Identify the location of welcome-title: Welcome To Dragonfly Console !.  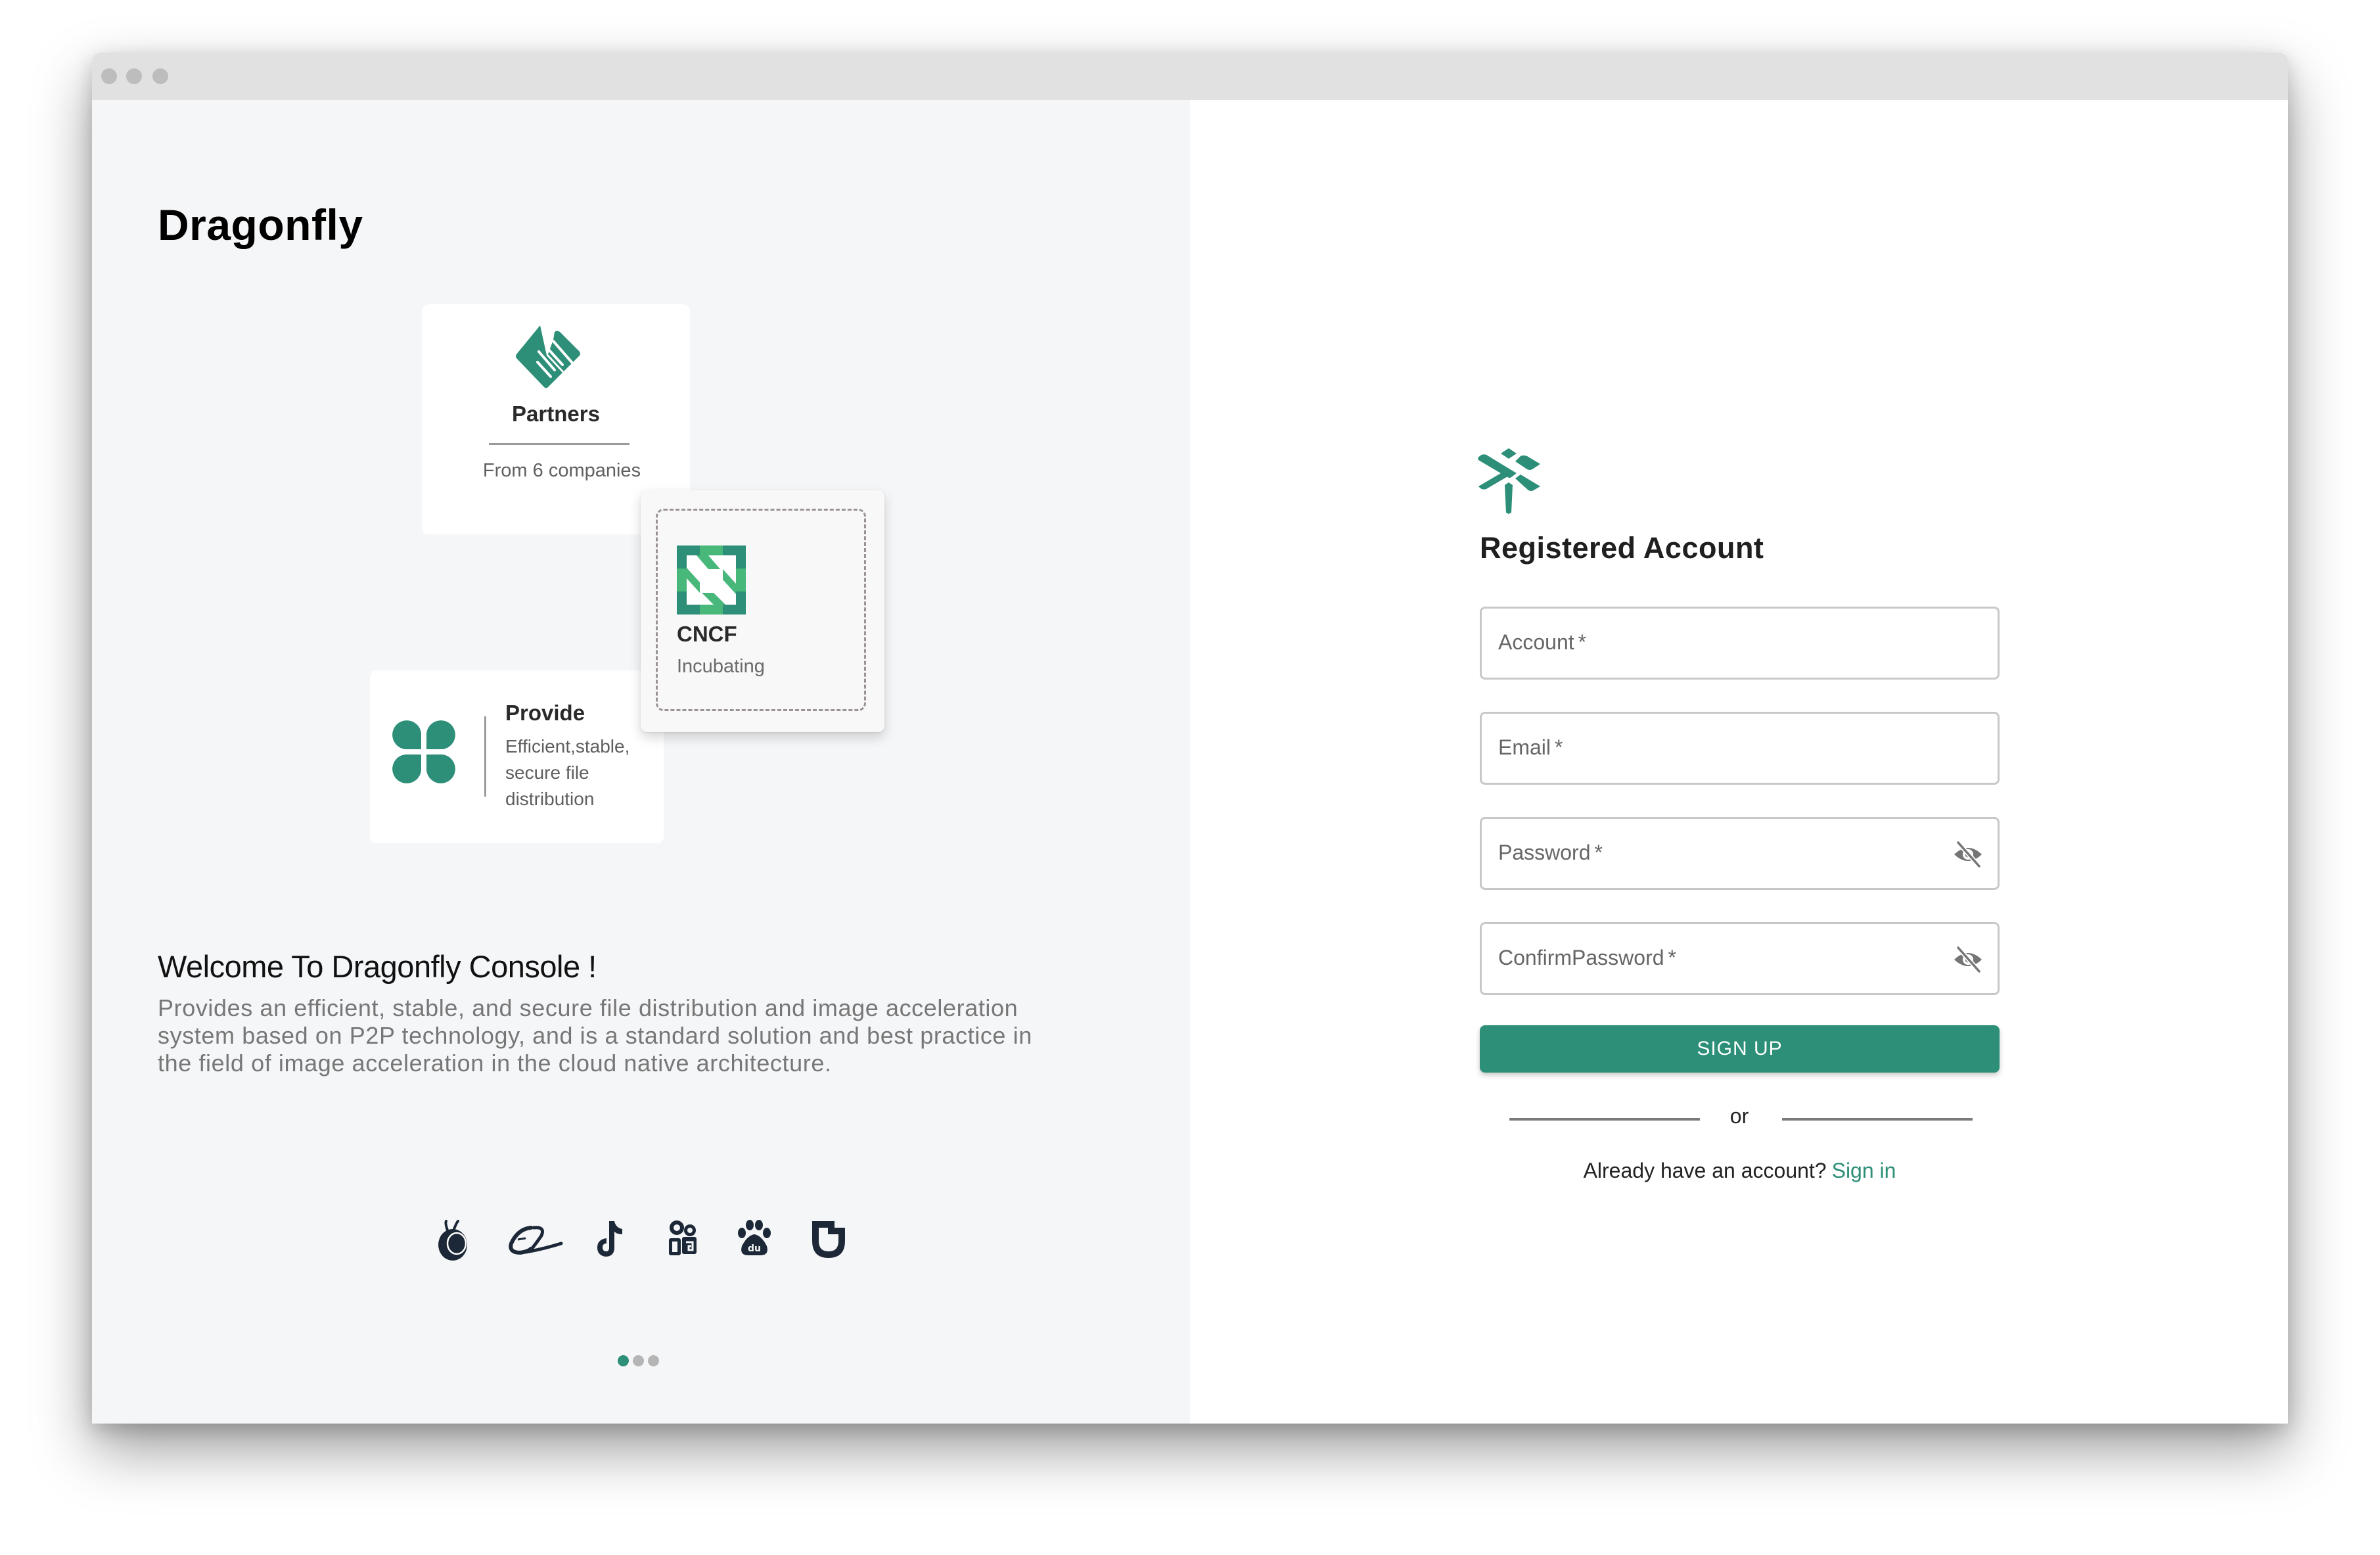
(377, 966).